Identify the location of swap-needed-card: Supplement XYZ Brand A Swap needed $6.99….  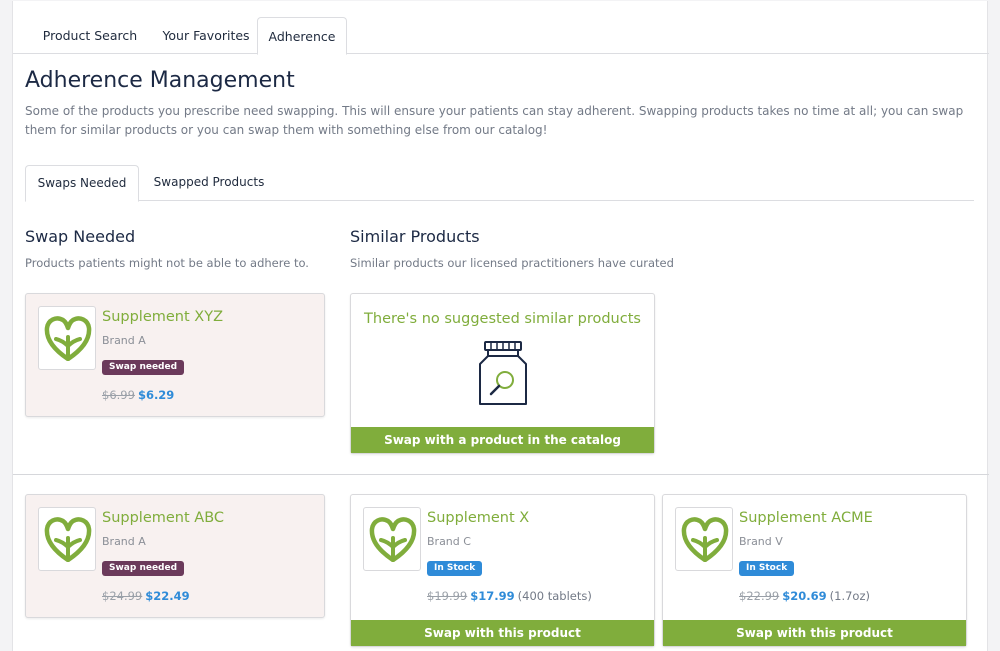
(175, 355).